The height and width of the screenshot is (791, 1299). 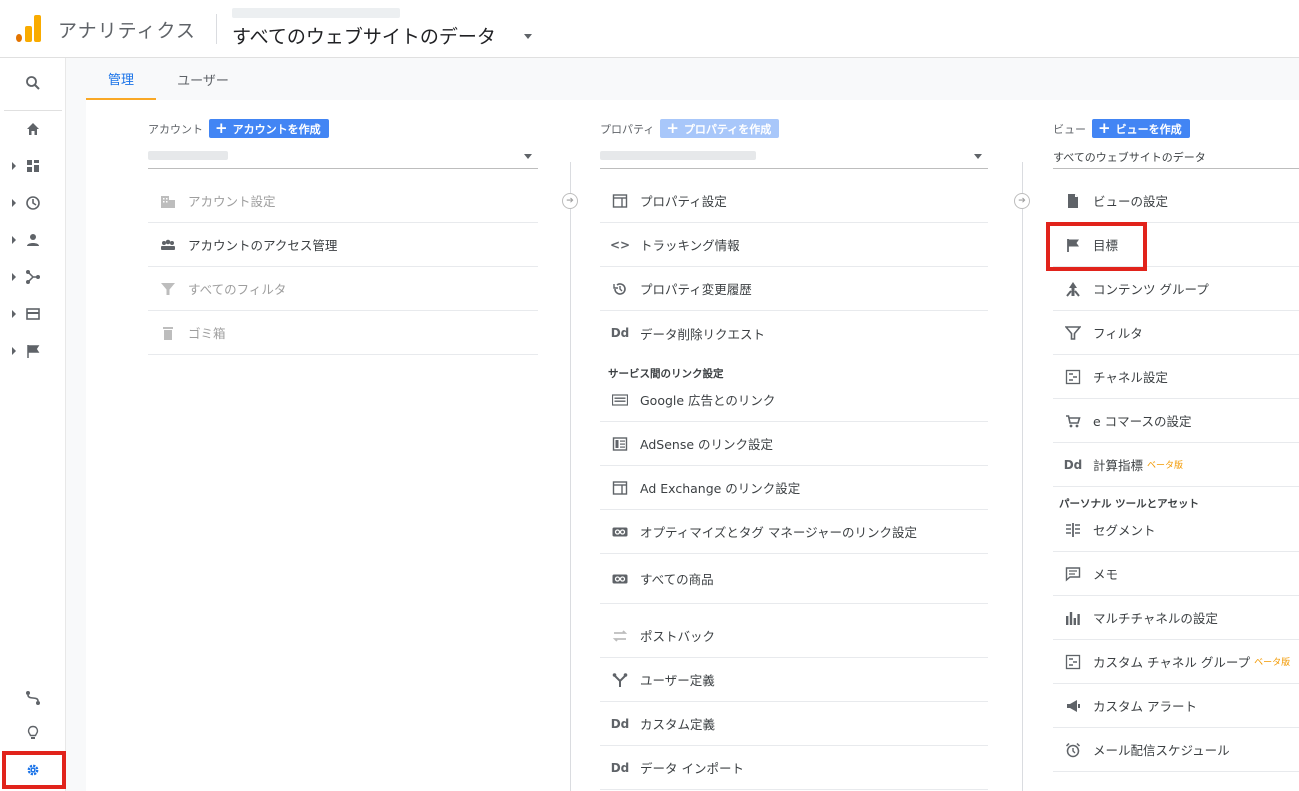 What do you see at coordinates (121, 79) in the screenshot?
I see `tab-admin: 管理` at bounding box center [121, 79].